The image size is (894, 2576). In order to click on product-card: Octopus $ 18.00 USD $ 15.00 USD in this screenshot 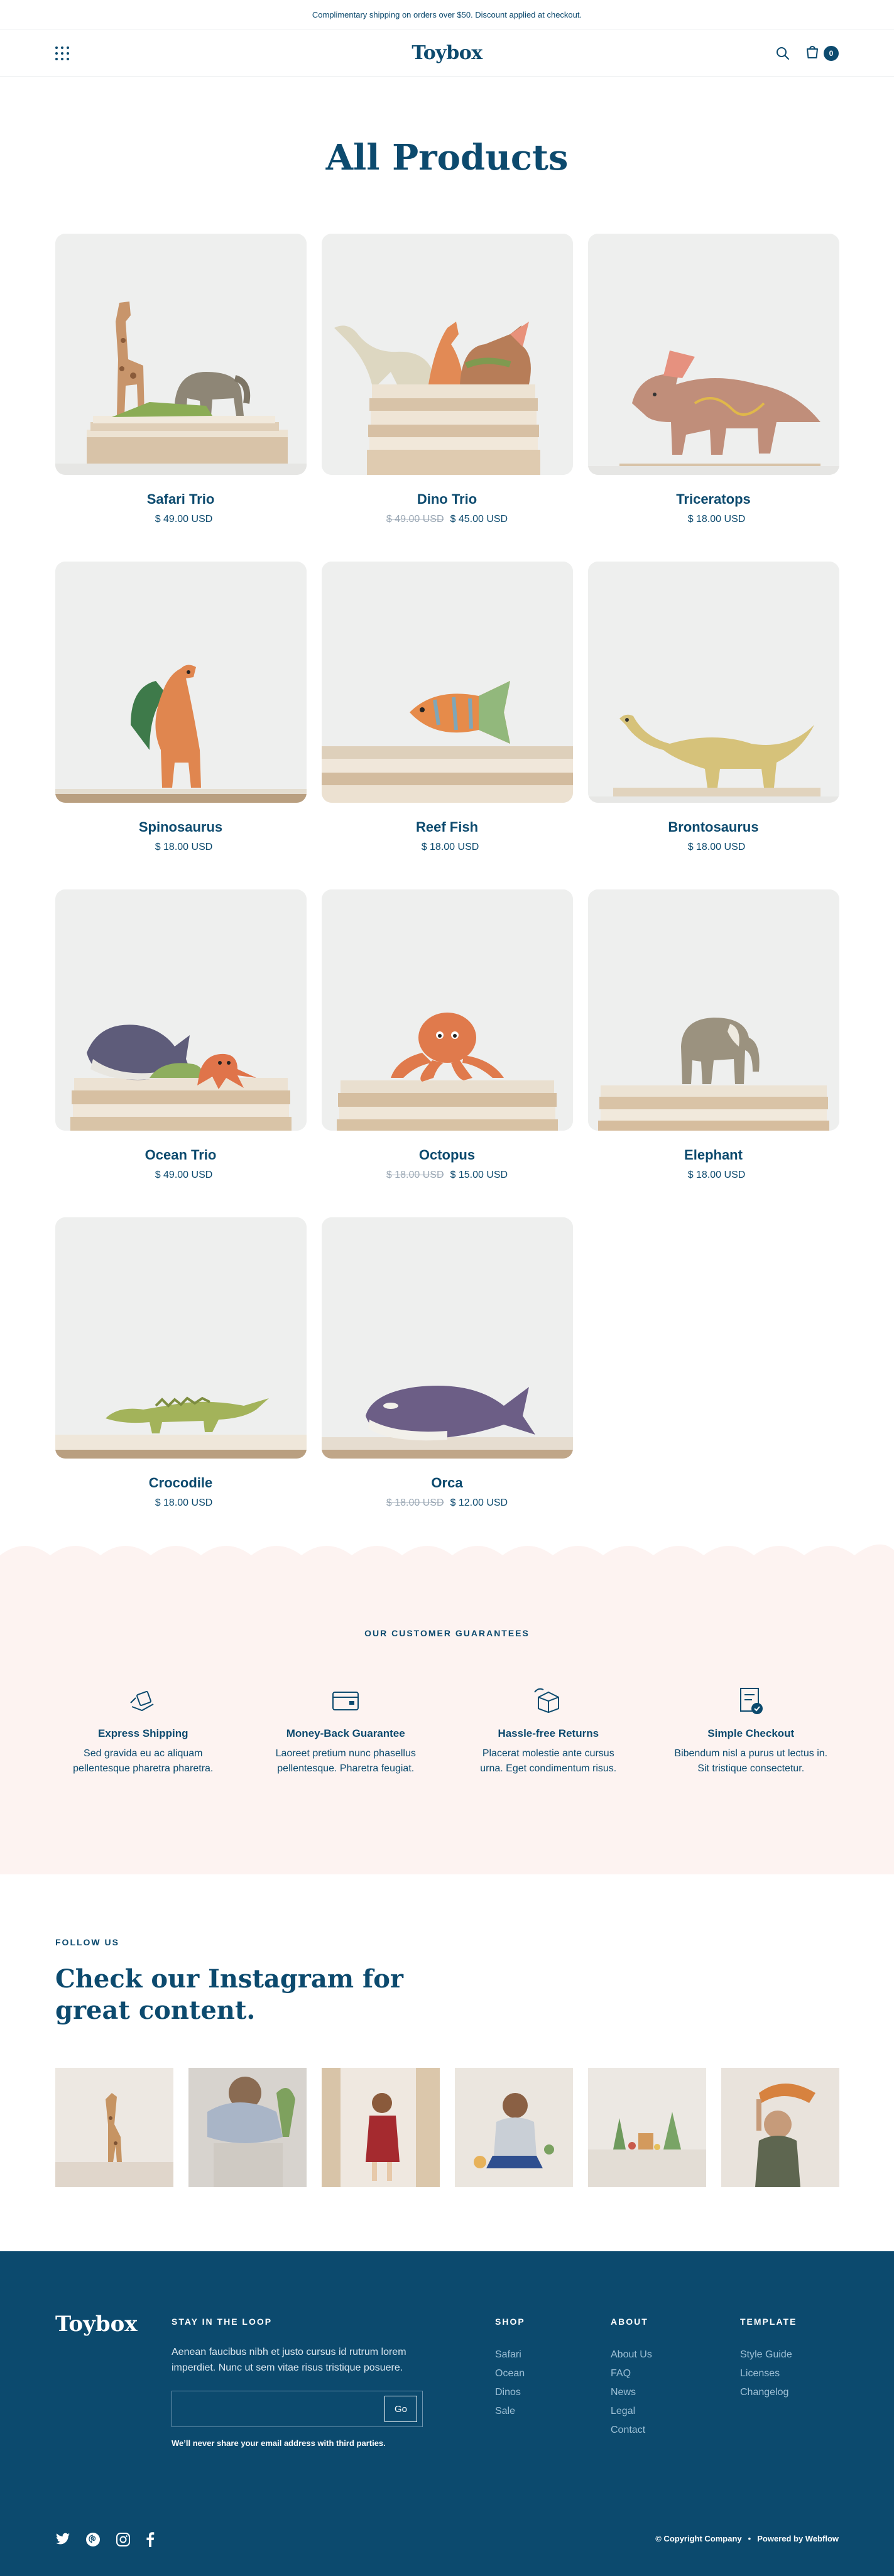, I will do `click(447, 1035)`.